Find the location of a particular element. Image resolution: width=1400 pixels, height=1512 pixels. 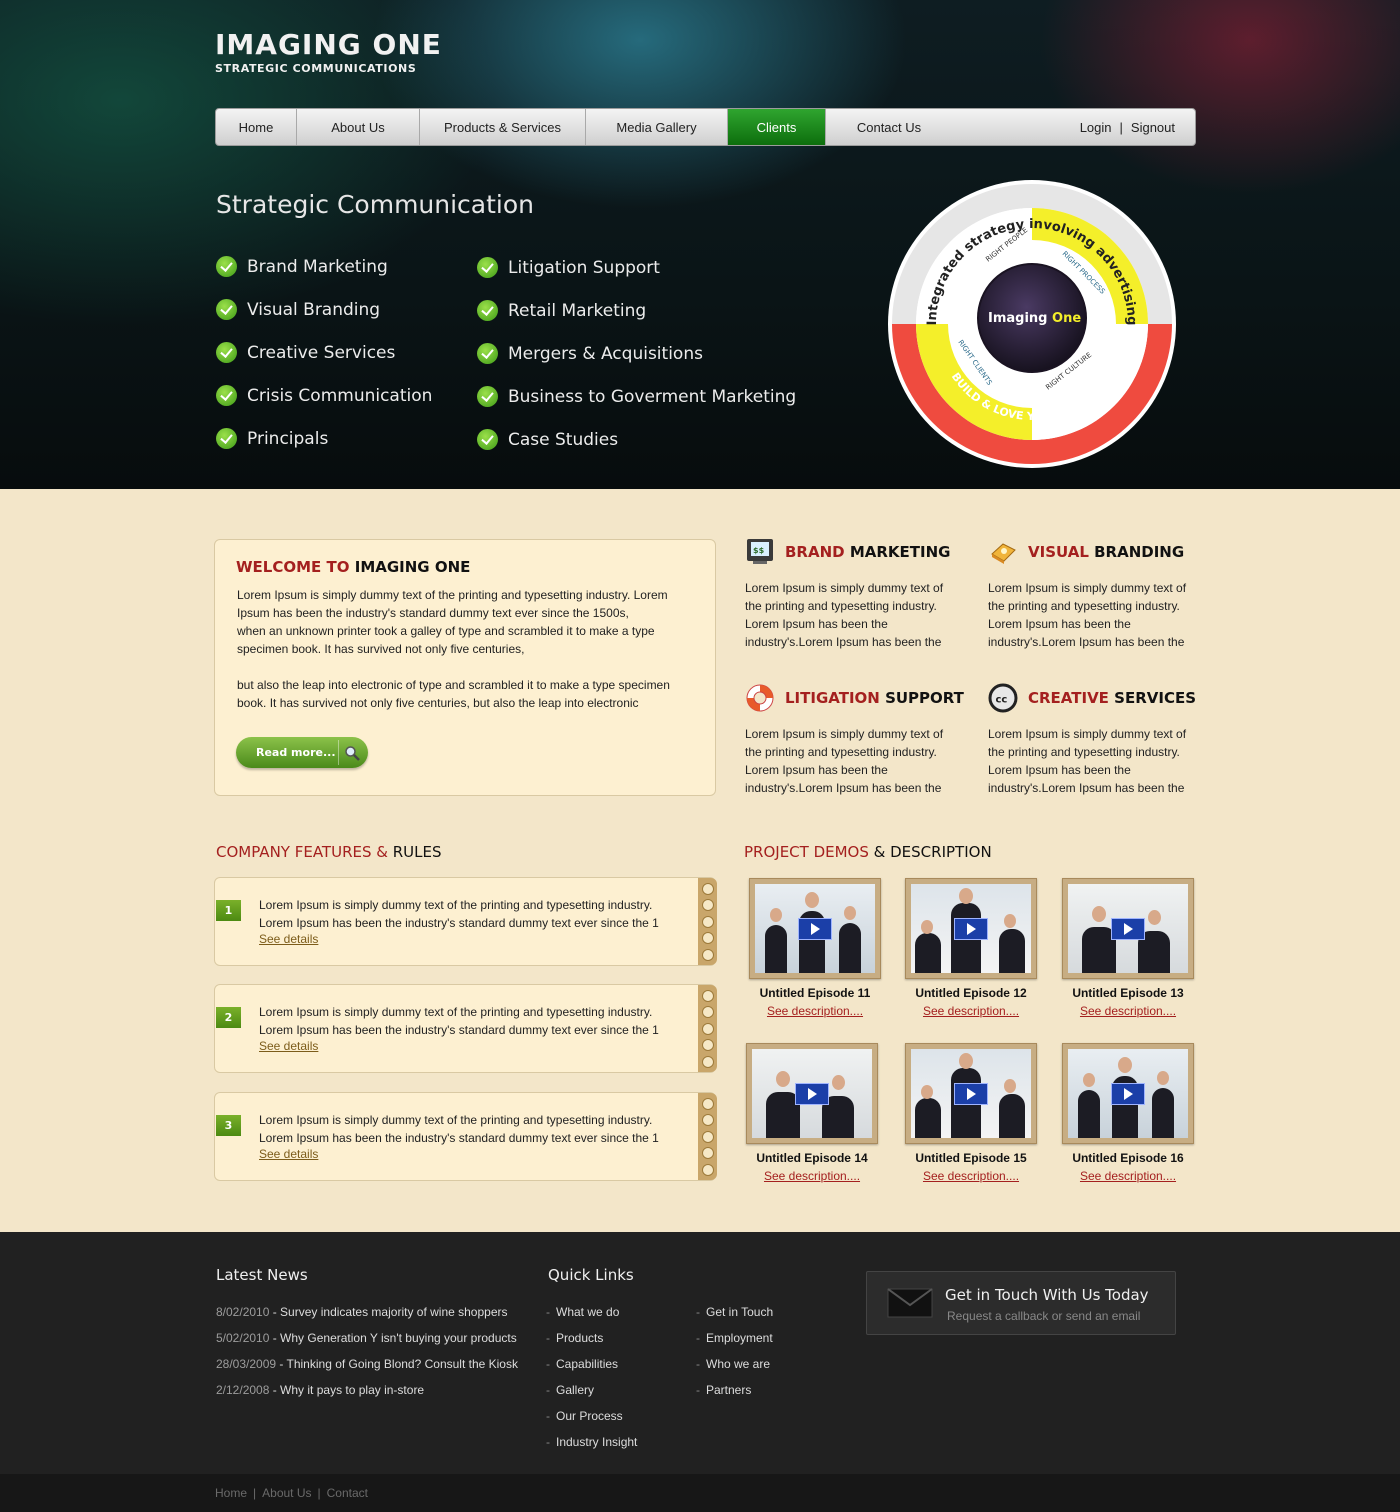

quick-link: Partners is located at coordinates (723, 1390).